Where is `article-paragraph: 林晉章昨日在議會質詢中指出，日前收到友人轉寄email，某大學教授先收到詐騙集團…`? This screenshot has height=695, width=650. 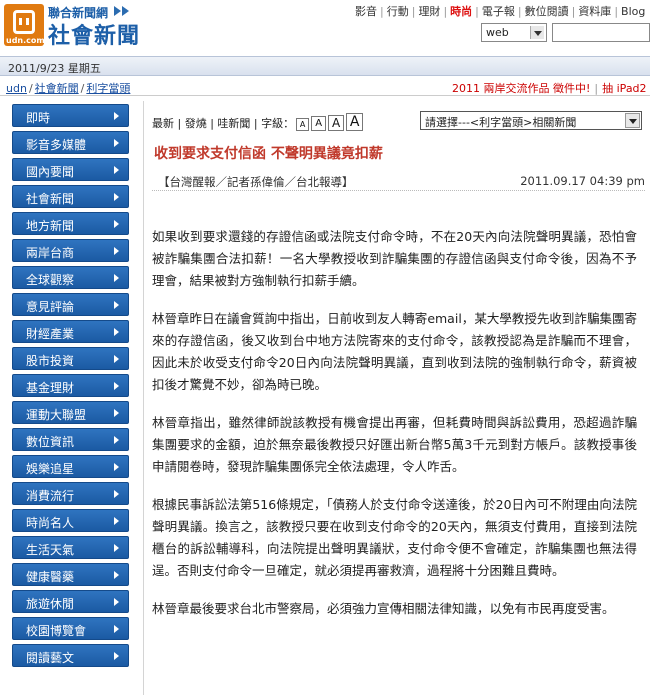 article-paragraph: 林晉章昨日在議會質詢中指出，日前收到友人轉寄email，某大學教授先收到詐騙集團… is located at coordinates (394, 351).